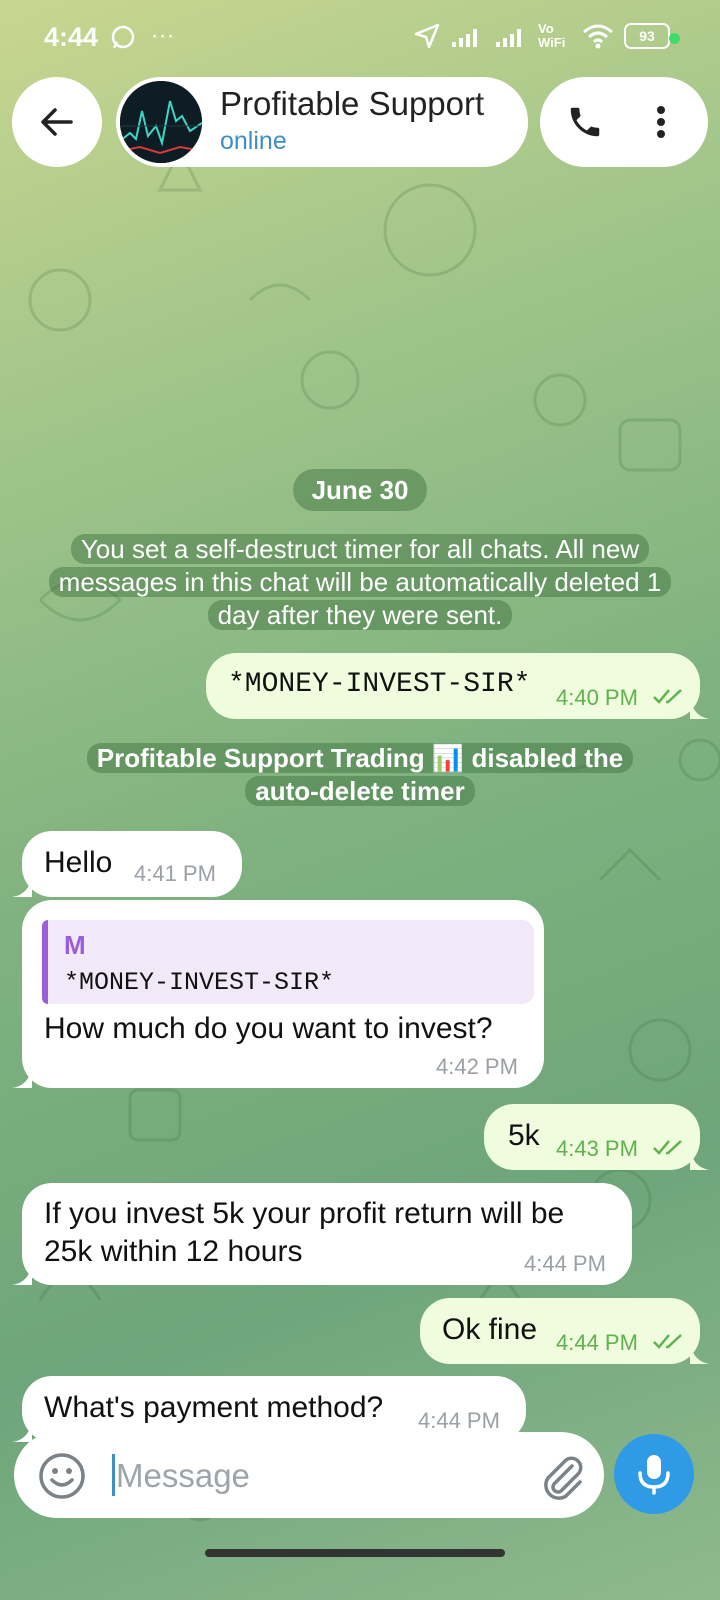 Image resolution: width=720 pixels, height=1600 pixels. Describe the element at coordinates (142, 36) in the screenshot. I see `notification-icons: ···` at that location.